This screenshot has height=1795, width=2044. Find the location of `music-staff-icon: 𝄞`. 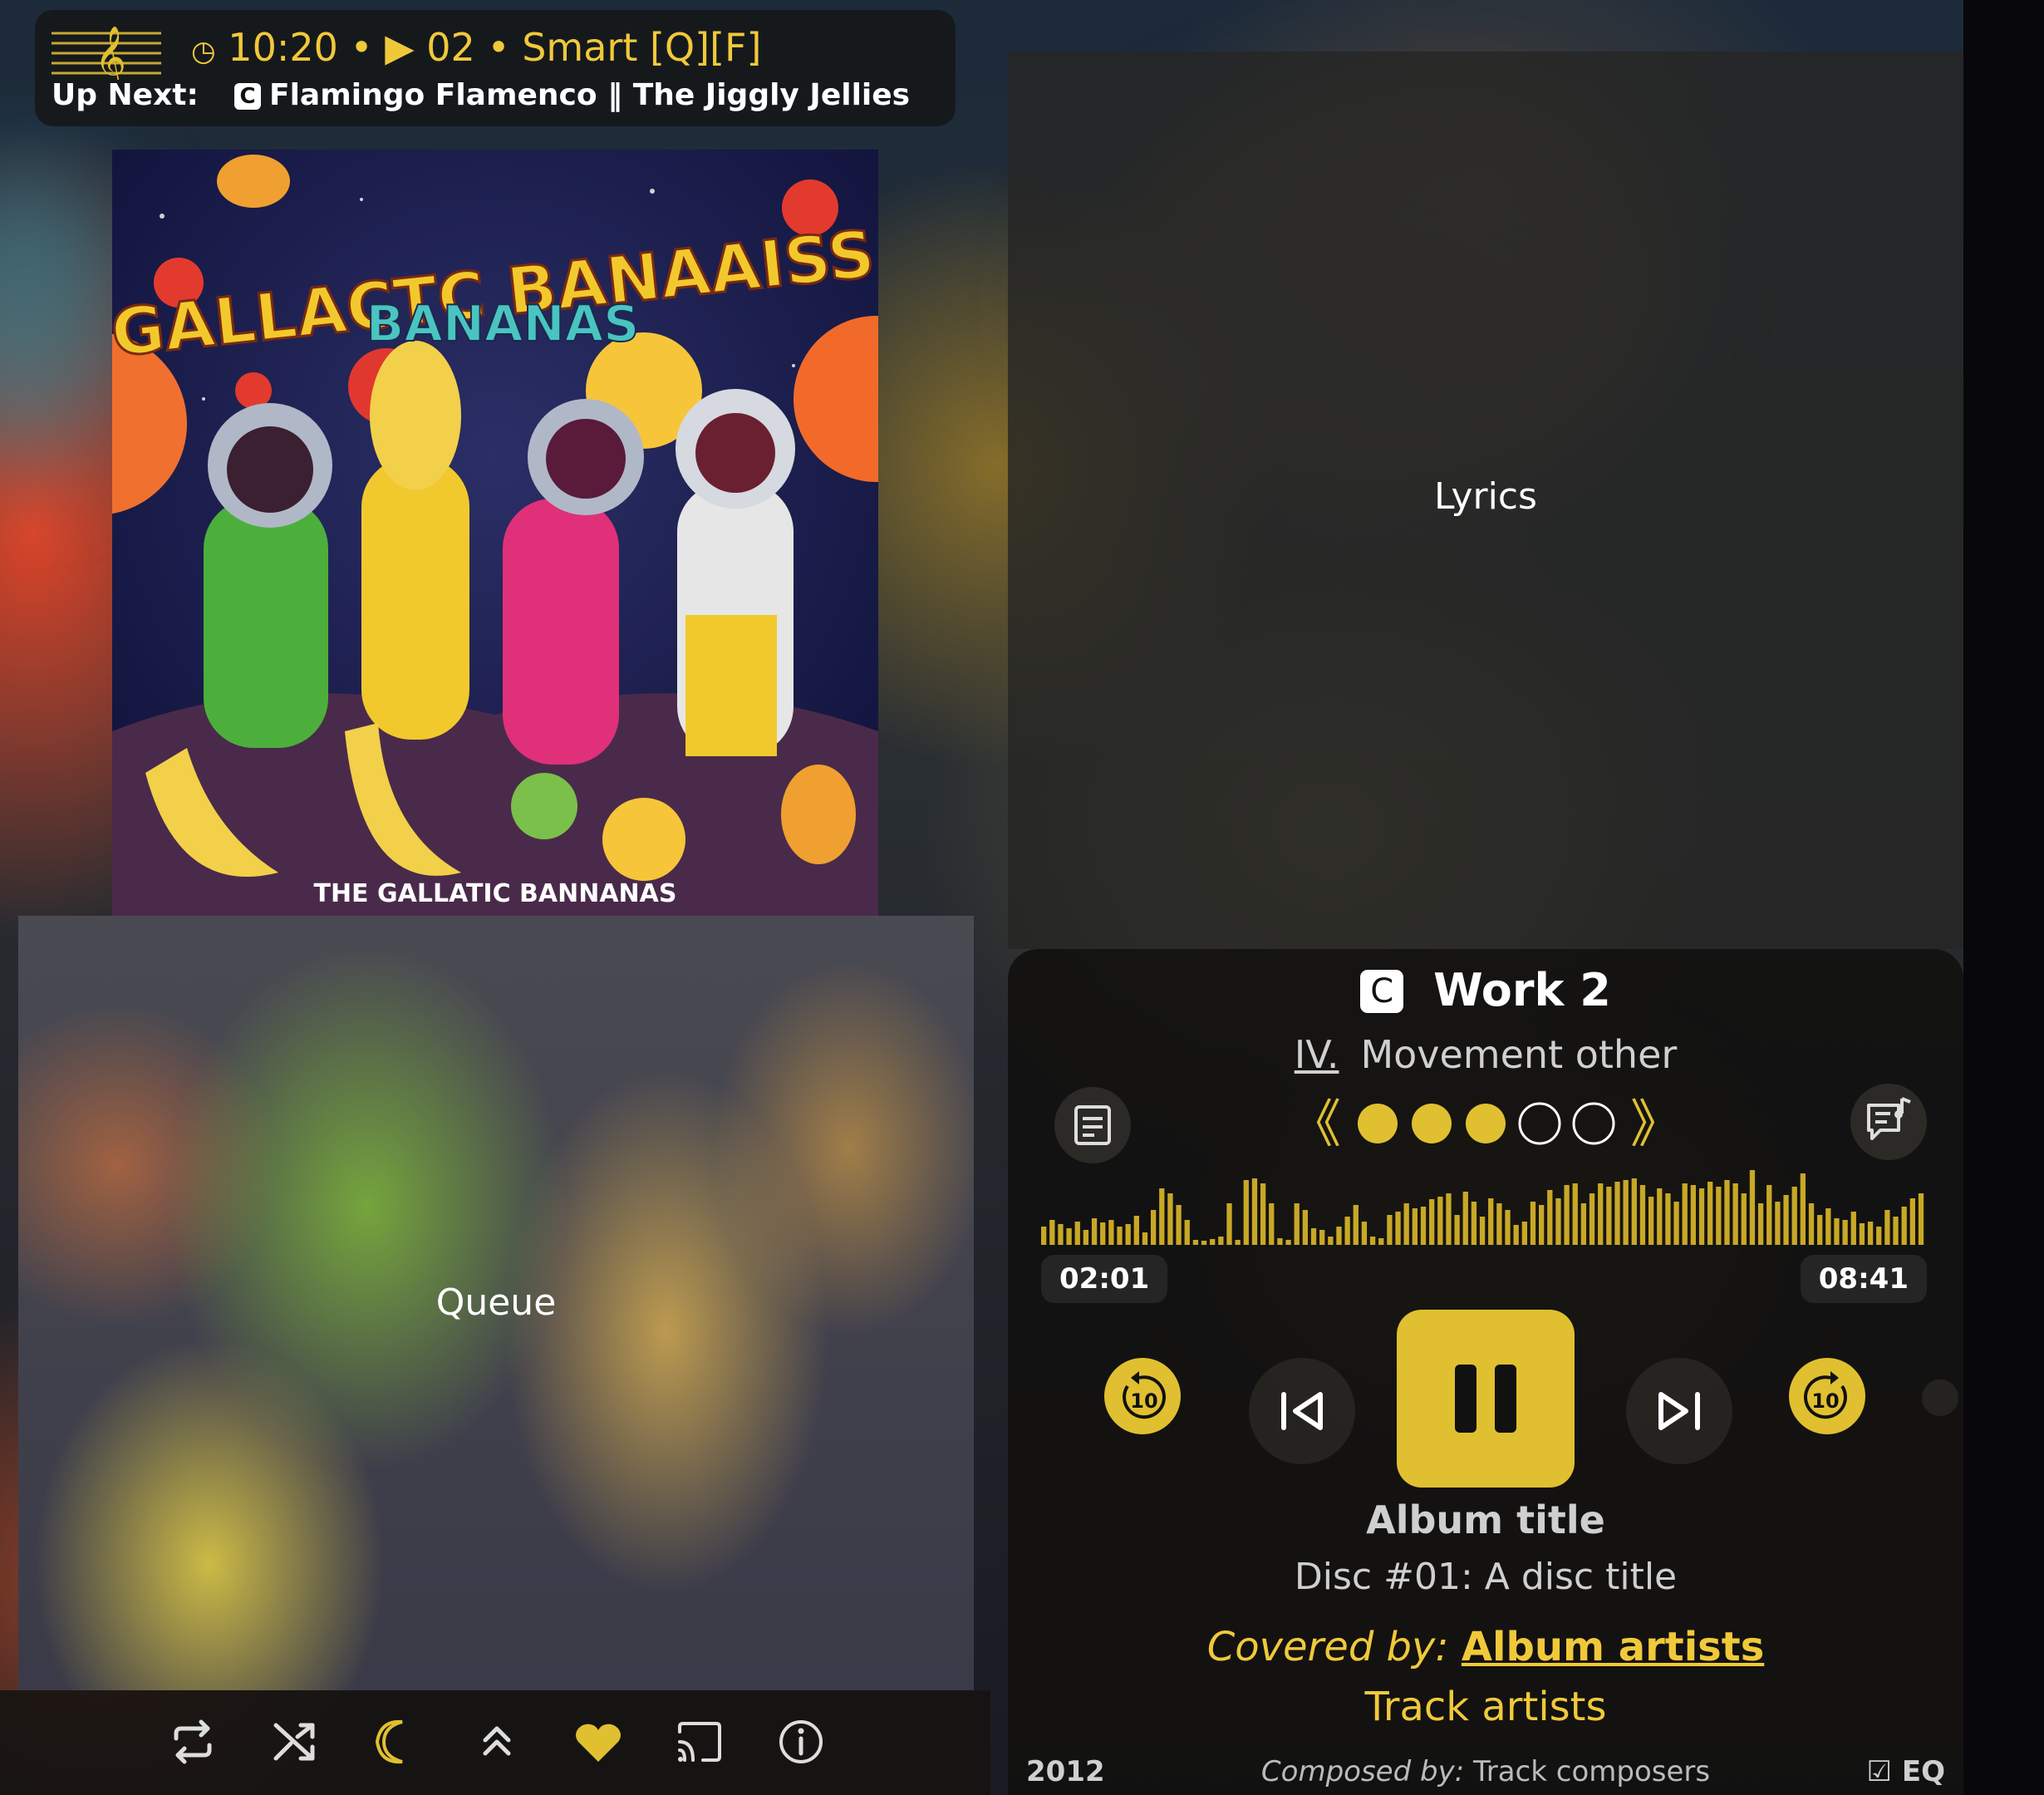

music-staff-icon: 𝄞 is located at coordinates (107, 53).